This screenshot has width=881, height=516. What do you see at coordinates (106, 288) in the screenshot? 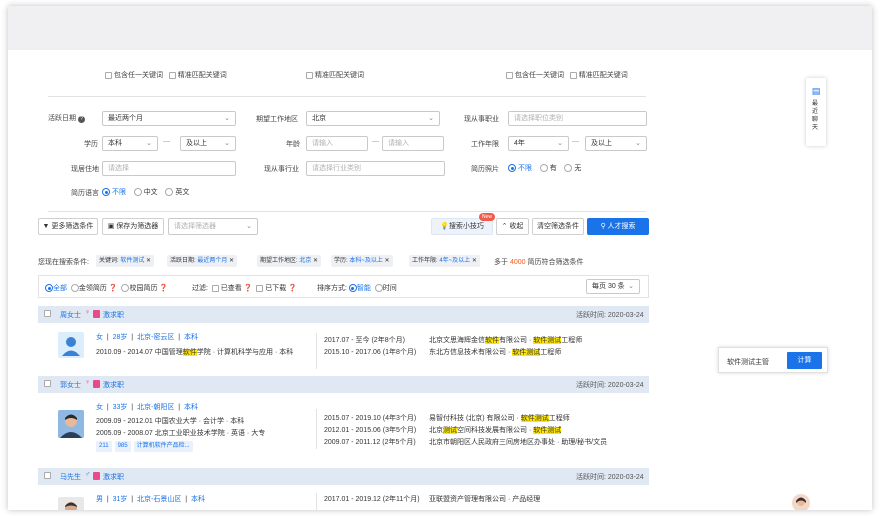
I see `type-filter: 全部 金领简历 ❓ 校园简历 ❓` at bounding box center [106, 288].